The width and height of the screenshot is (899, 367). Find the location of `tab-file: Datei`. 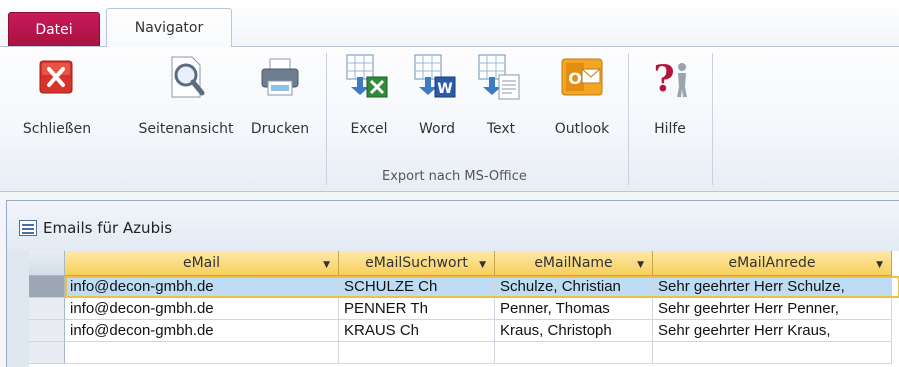

tab-file: Datei is located at coordinates (54, 29).